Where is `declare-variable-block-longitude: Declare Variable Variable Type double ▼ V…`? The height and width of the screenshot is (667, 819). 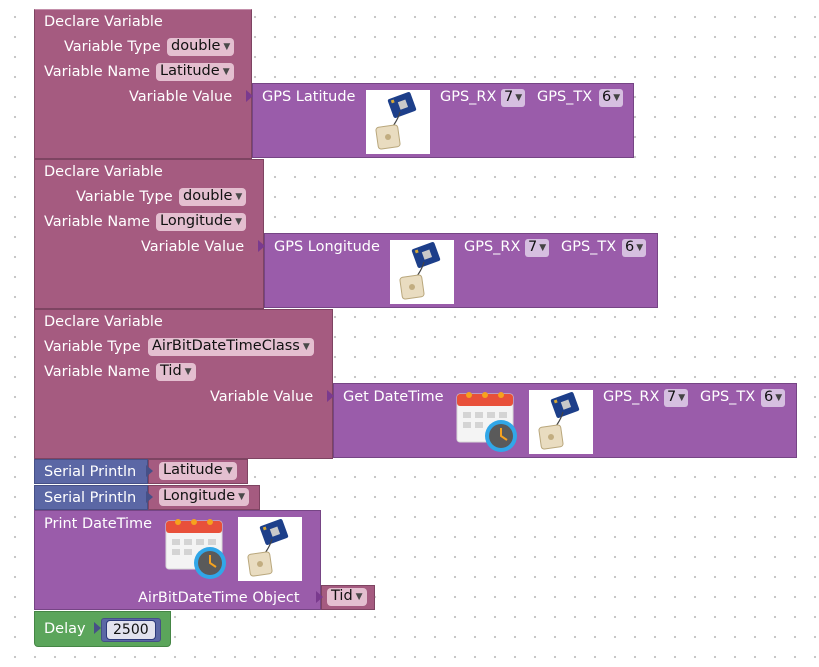
declare-variable-block-longitude: Declare Variable Variable Type double ▼ V… is located at coordinates (149, 234).